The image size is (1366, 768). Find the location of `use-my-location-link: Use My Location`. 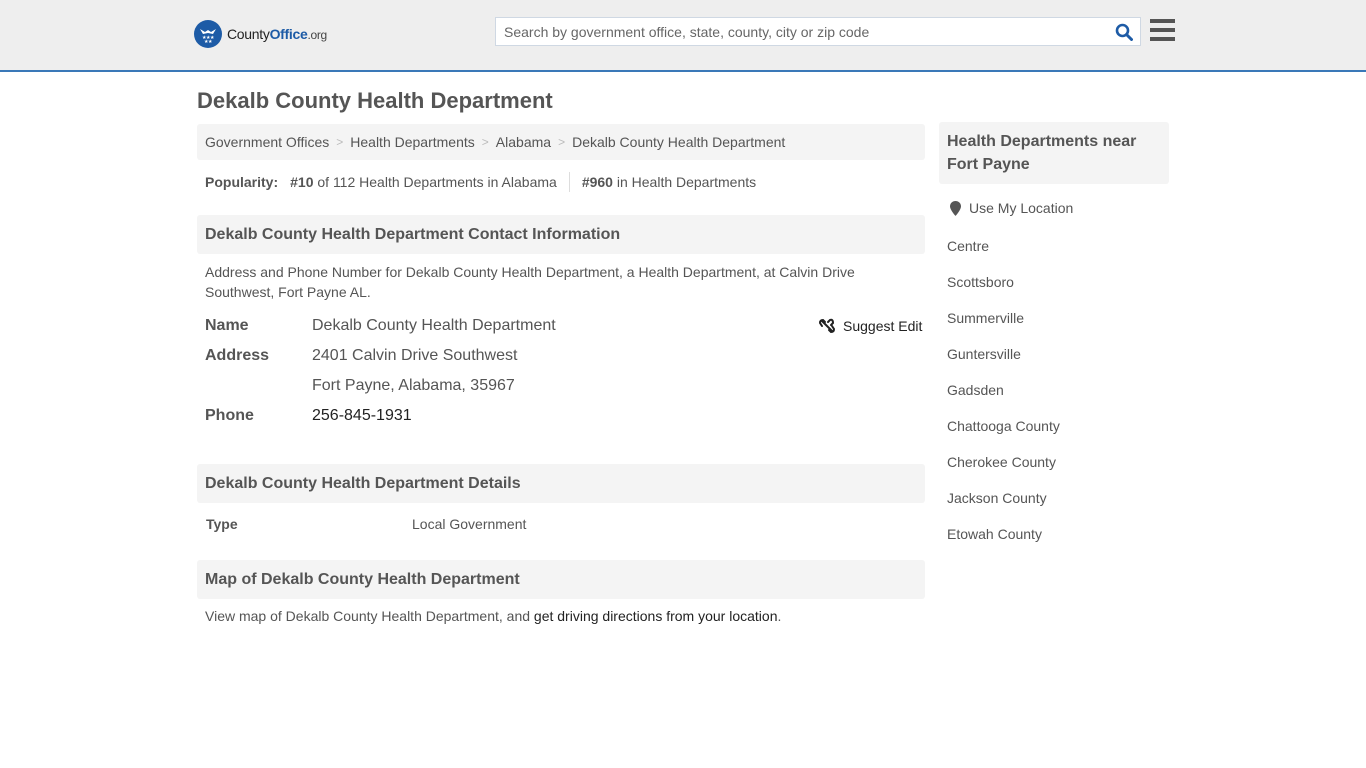

use-my-location-link: Use My Location is located at coordinates (1021, 208).